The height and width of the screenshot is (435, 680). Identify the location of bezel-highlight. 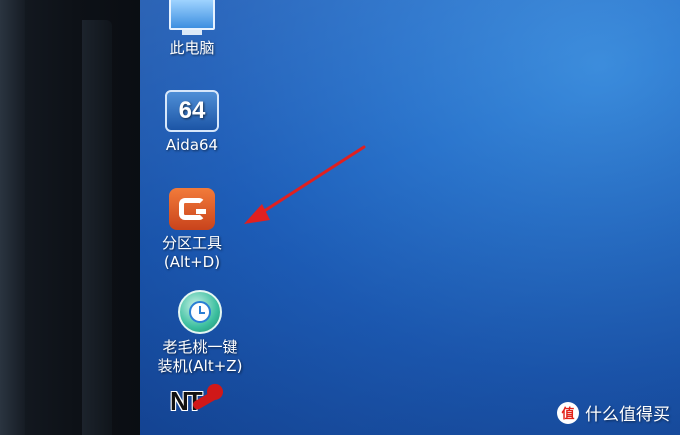
(12, 217).